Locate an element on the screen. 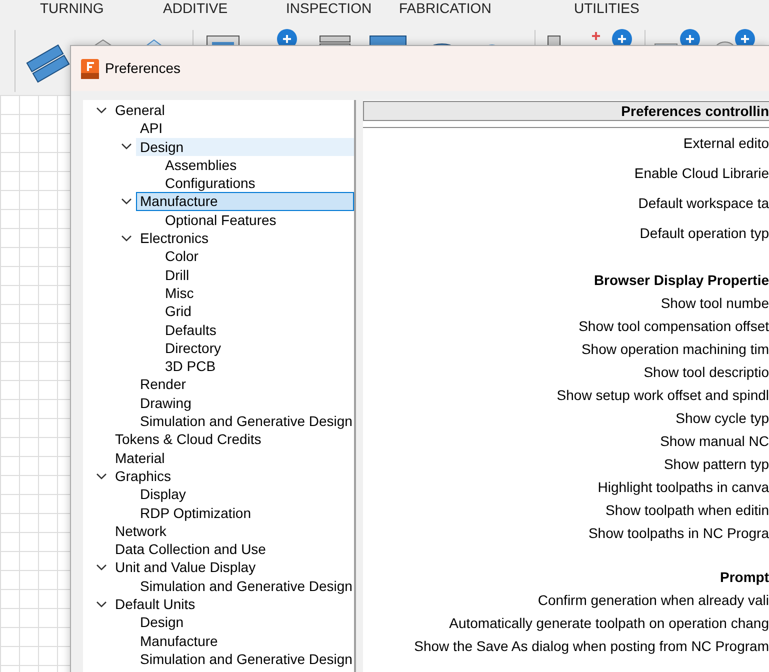 The image size is (769, 672). tree-item: 3D PCB is located at coordinates (257, 366).